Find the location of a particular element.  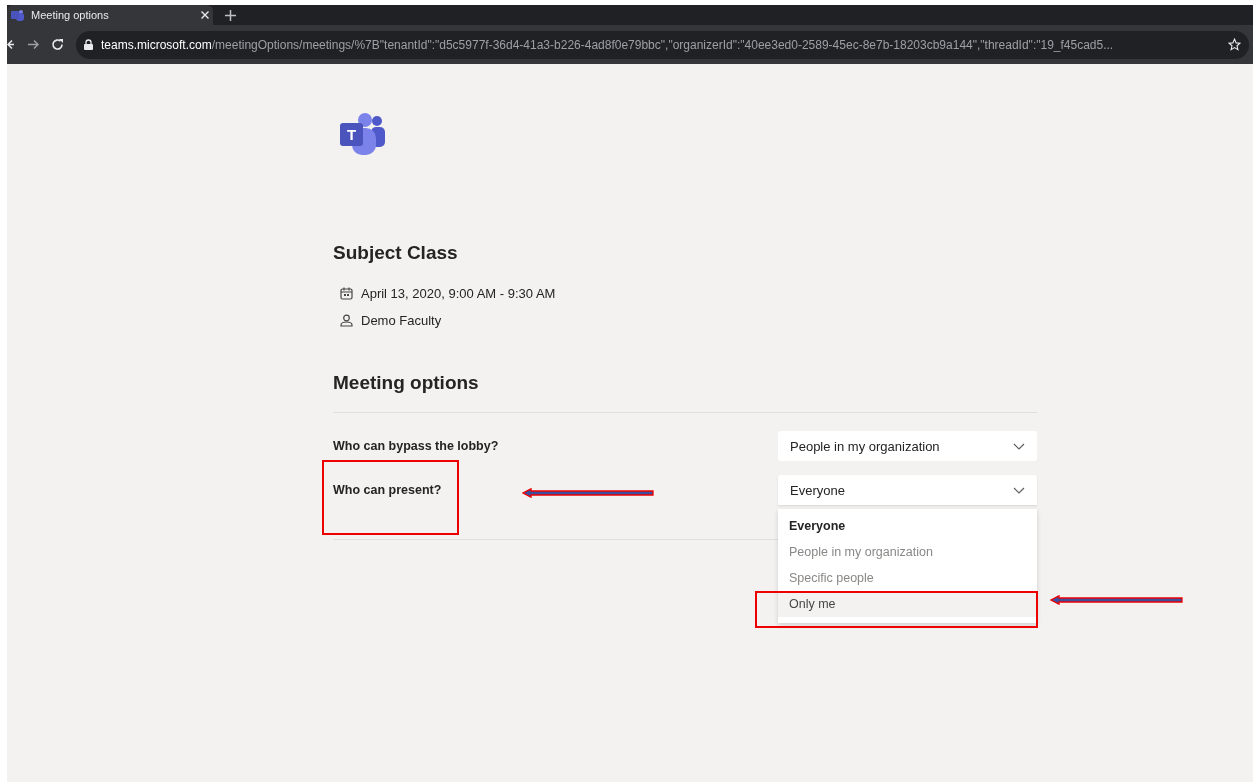

close-tab-icon is located at coordinates (205, 15).